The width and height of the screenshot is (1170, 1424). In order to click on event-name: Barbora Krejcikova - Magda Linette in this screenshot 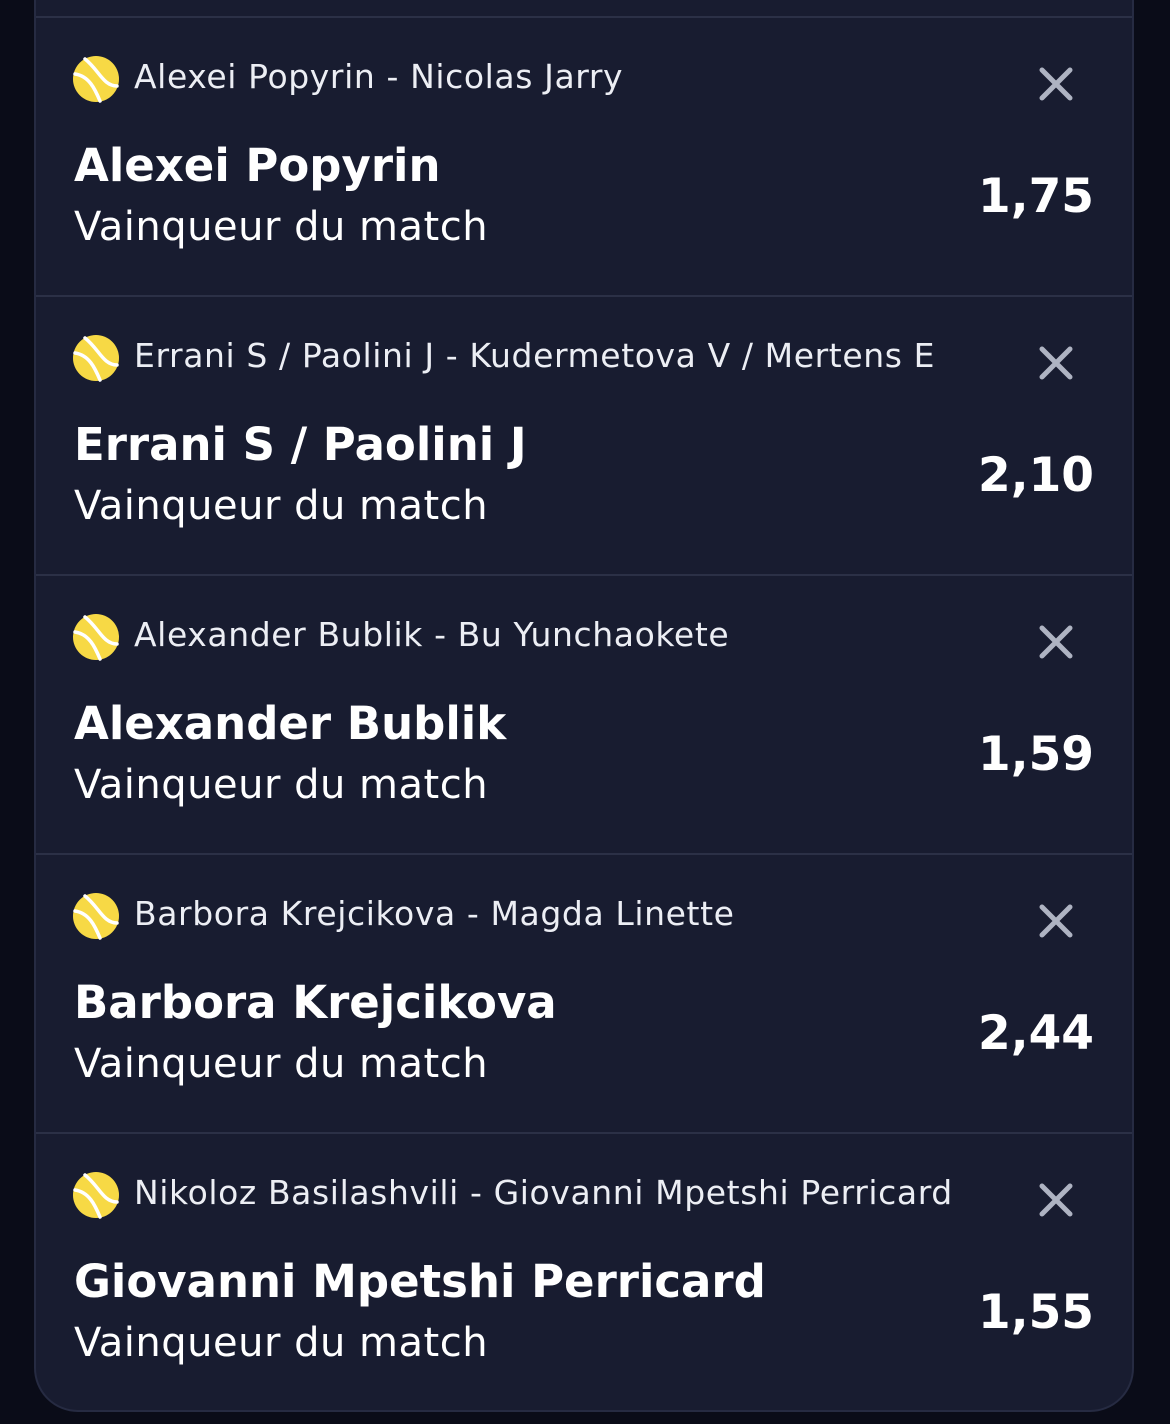, I will do `click(434, 913)`.